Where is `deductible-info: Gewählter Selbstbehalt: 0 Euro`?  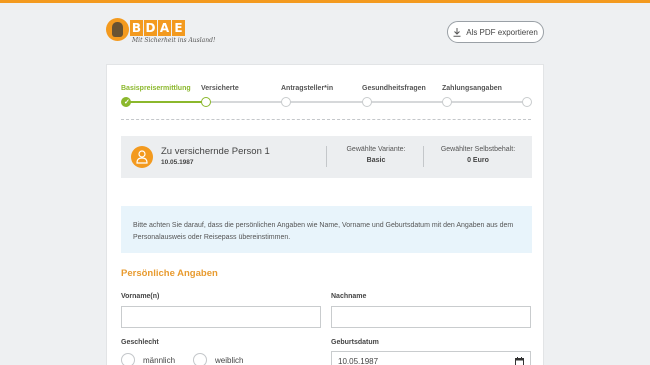
deductible-info: Gewählter Selbstbehalt: 0 Euro is located at coordinates (478, 155).